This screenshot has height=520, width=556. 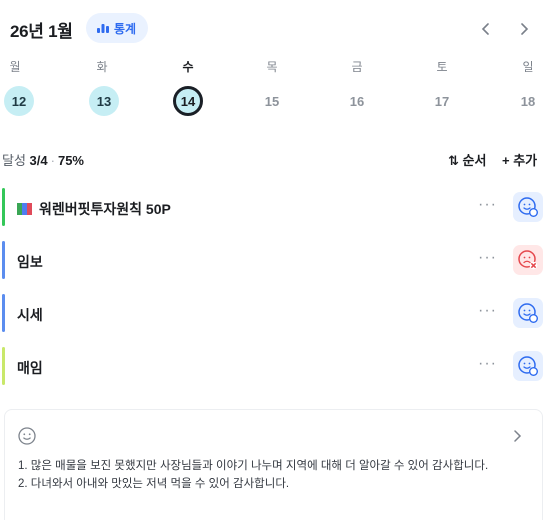 I want to click on progress-label: 달성, so click(x=14, y=160).